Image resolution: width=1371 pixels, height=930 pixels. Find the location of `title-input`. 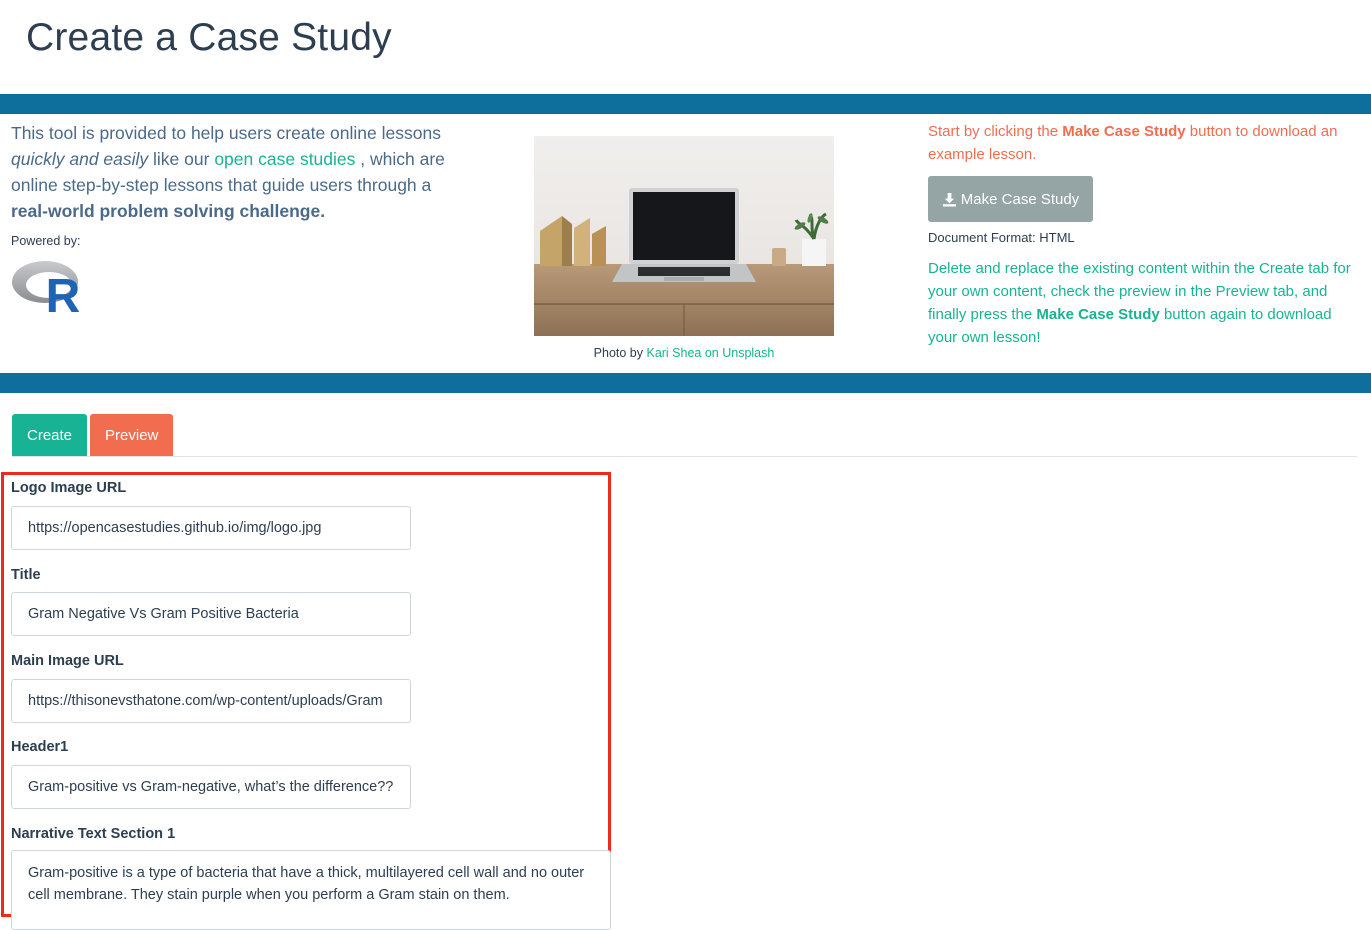

title-input is located at coordinates (211, 614).